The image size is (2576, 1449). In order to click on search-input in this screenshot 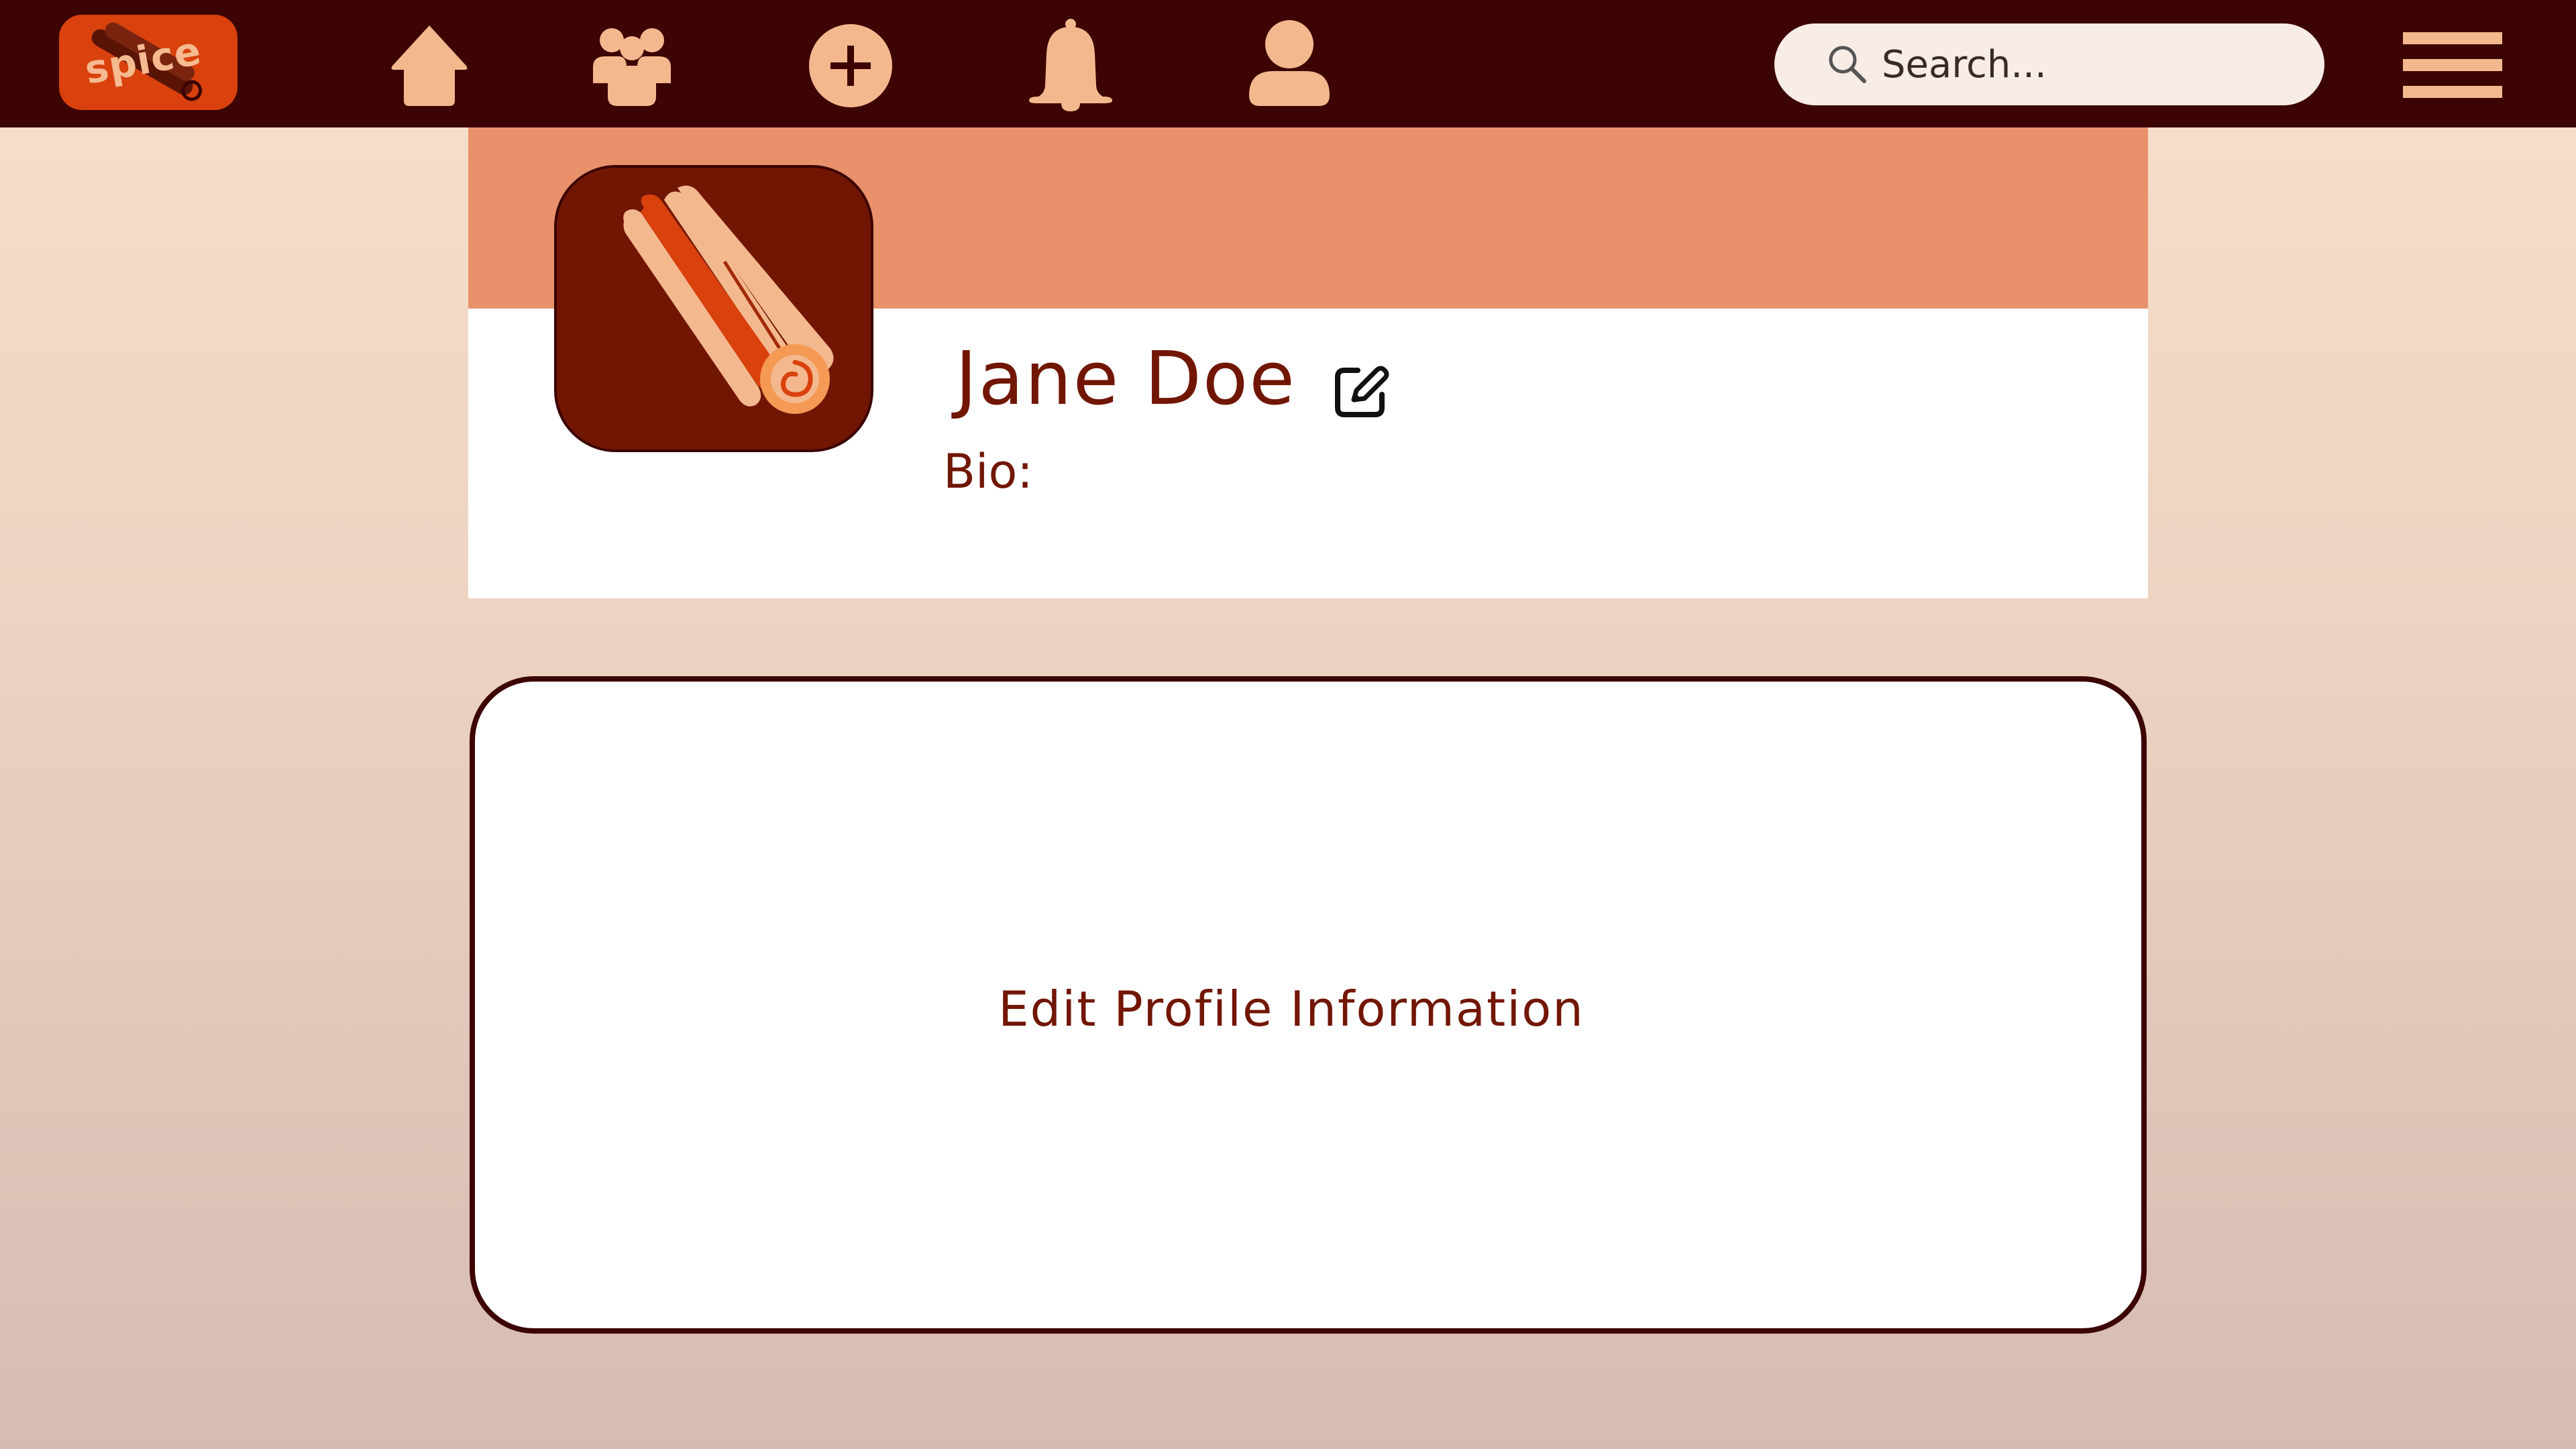, I will do `click(2083, 64)`.